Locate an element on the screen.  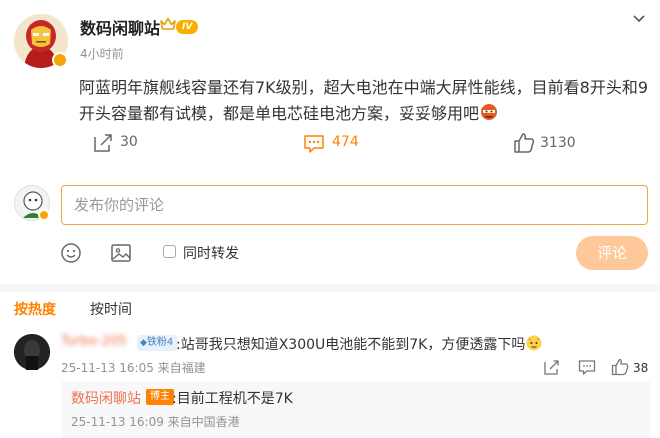
repost-option-label: 同时转发 is located at coordinates (211, 253).